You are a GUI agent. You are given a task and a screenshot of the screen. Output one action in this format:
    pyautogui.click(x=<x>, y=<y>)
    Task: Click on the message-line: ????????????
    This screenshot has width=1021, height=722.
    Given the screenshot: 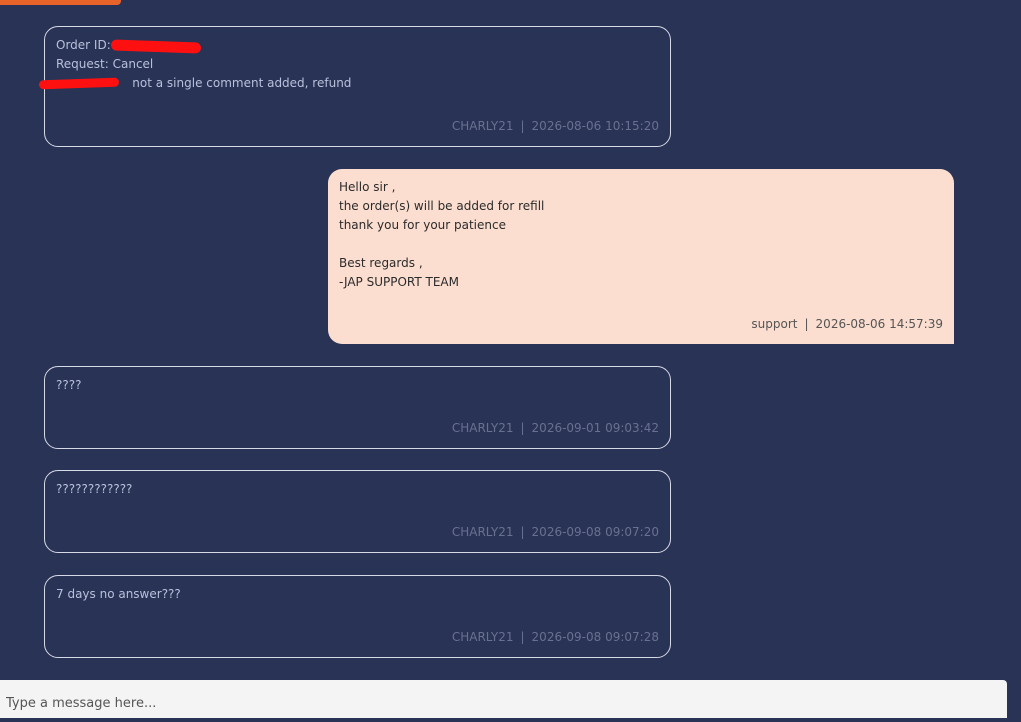 What is the action you would take?
    pyautogui.click(x=94, y=489)
    